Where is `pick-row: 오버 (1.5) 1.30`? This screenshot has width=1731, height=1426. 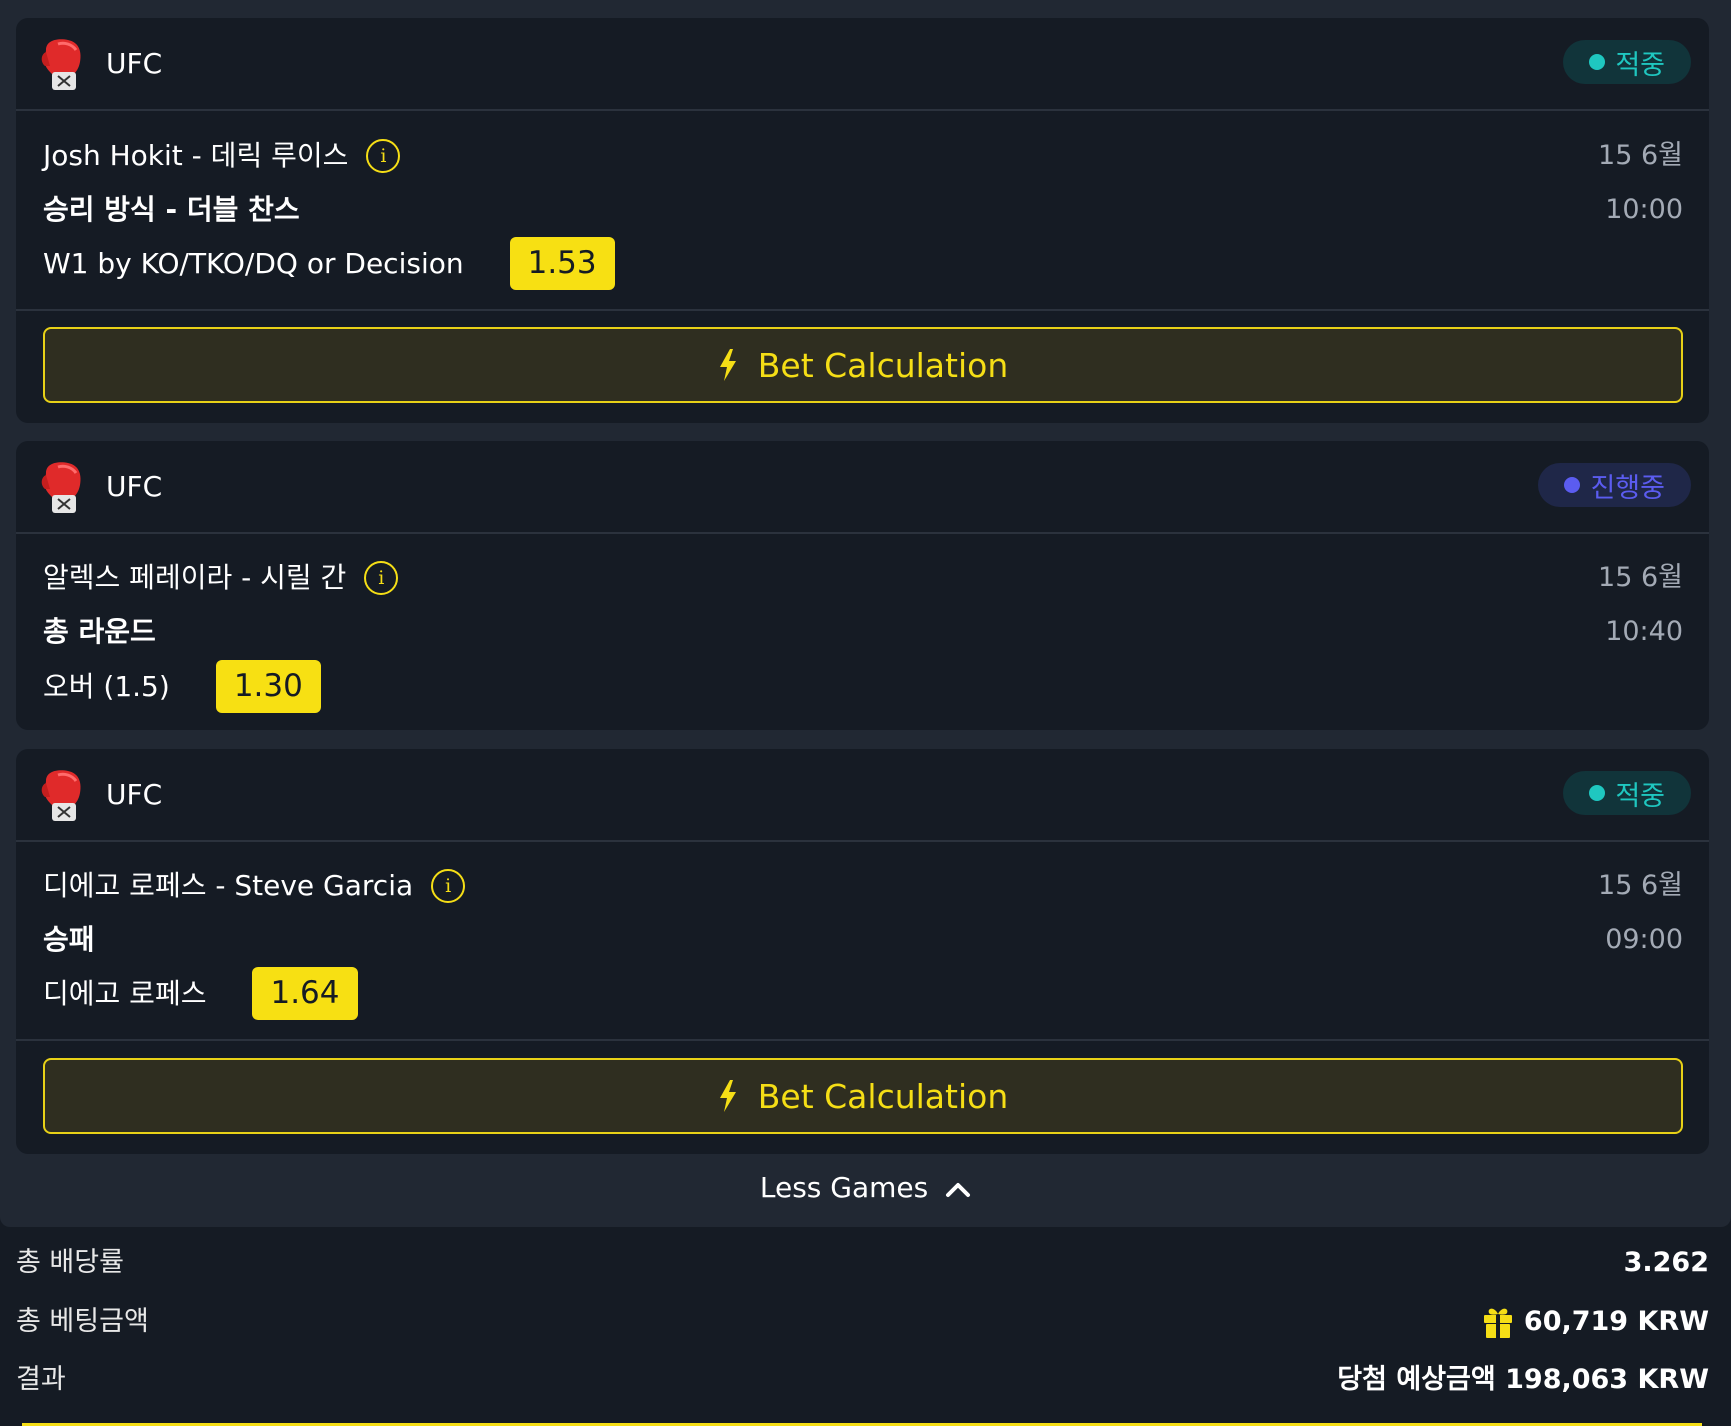 pick-row: 오버 (1.5) 1.30 is located at coordinates (182, 686).